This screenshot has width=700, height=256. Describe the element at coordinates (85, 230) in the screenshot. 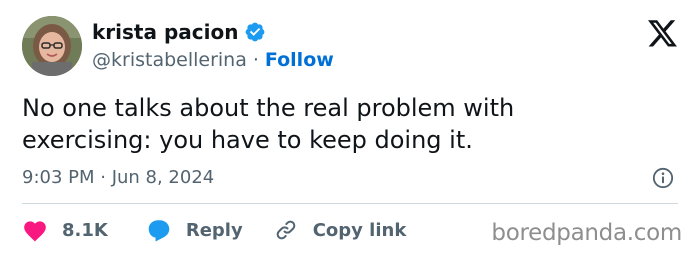

I see `likes-count: 8.1K` at that location.